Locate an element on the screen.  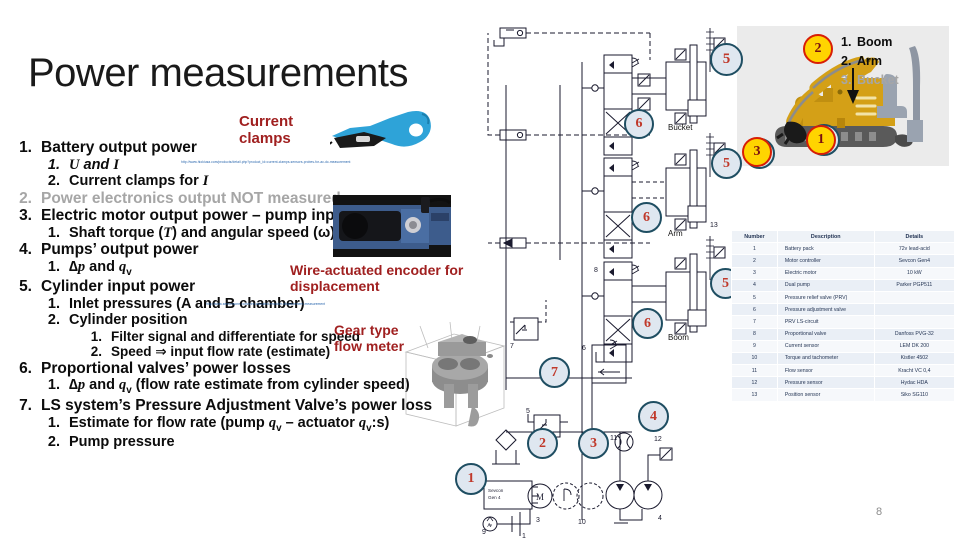
schematic-label-arm: Arm is located at coordinates (675, 233).